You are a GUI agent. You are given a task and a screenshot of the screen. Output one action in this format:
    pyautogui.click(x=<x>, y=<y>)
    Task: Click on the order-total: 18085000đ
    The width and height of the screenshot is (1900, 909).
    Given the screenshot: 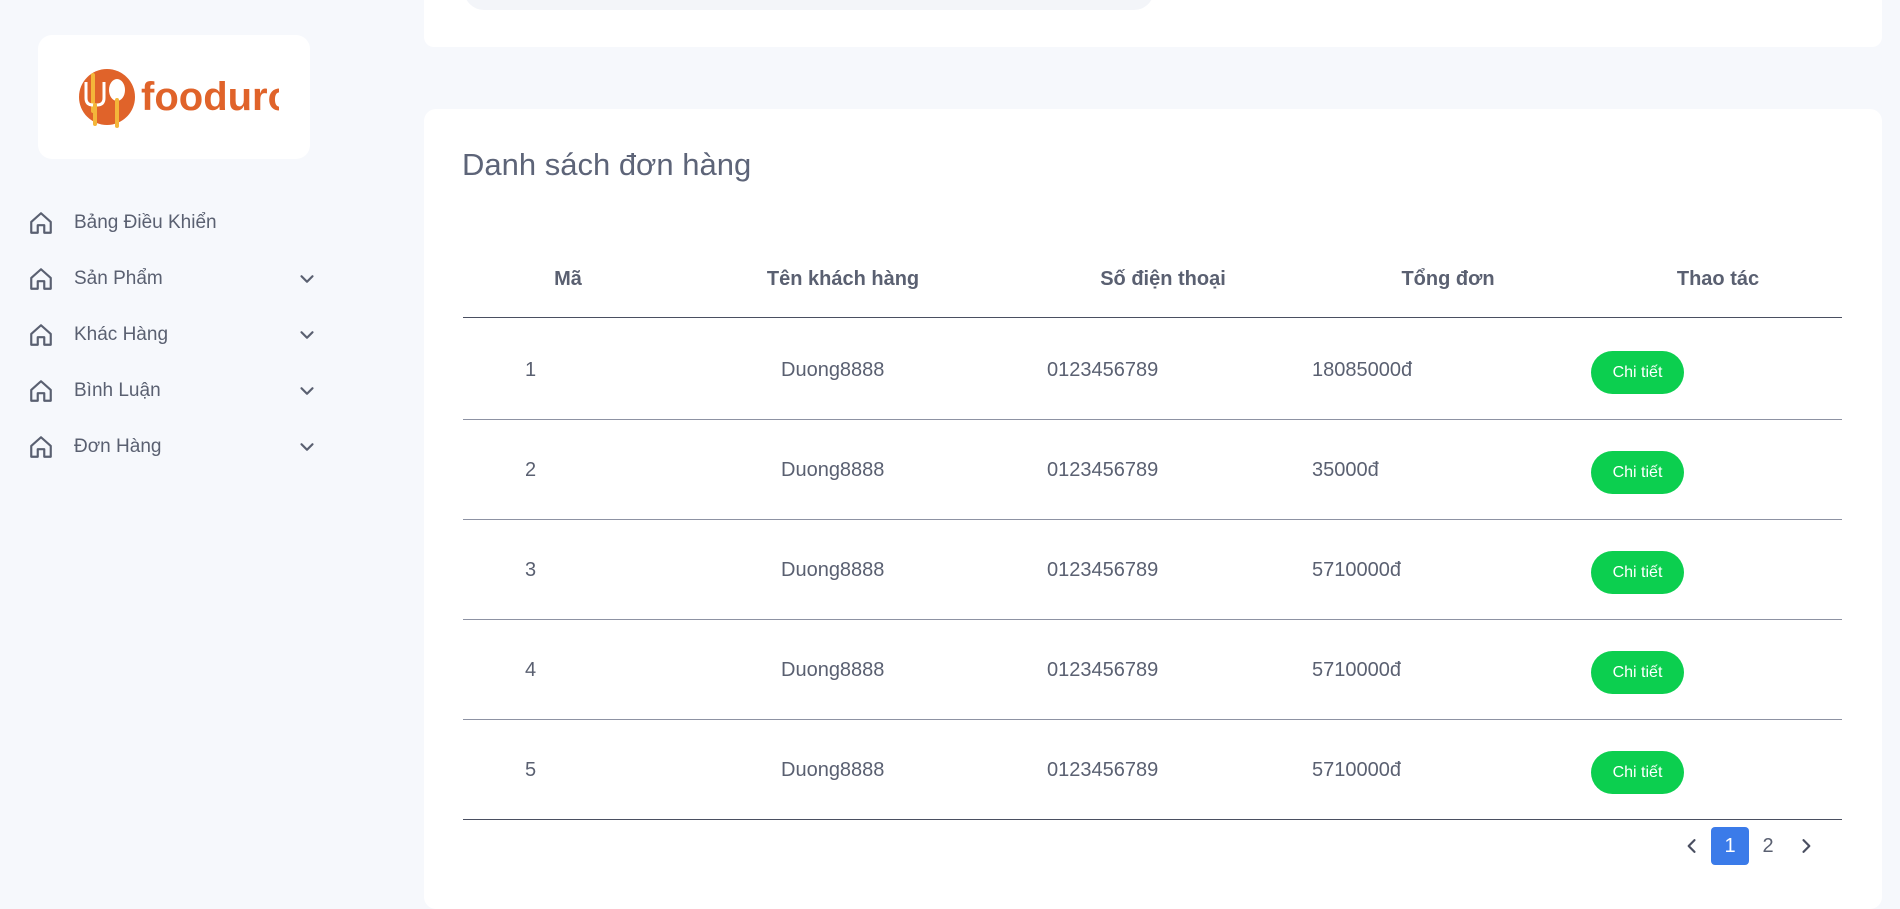 What is the action you would take?
    pyautogui.click(x=1362, y=370)
    